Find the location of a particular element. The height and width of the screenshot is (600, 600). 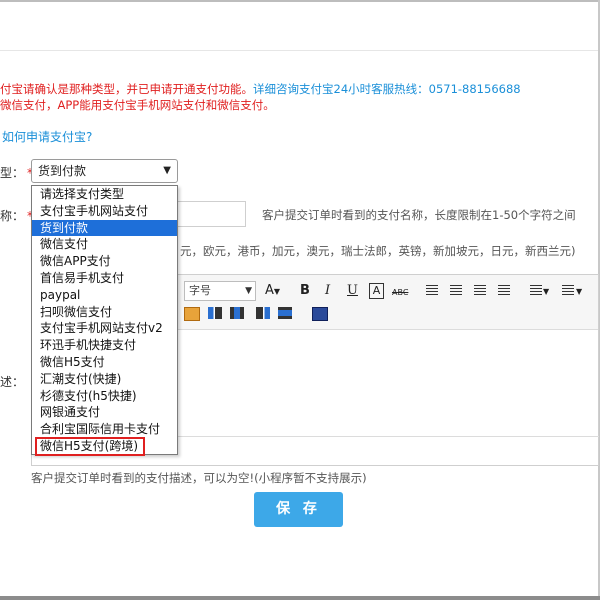

payment-type-option: 微信支付 is located at coordinates (104, 244).